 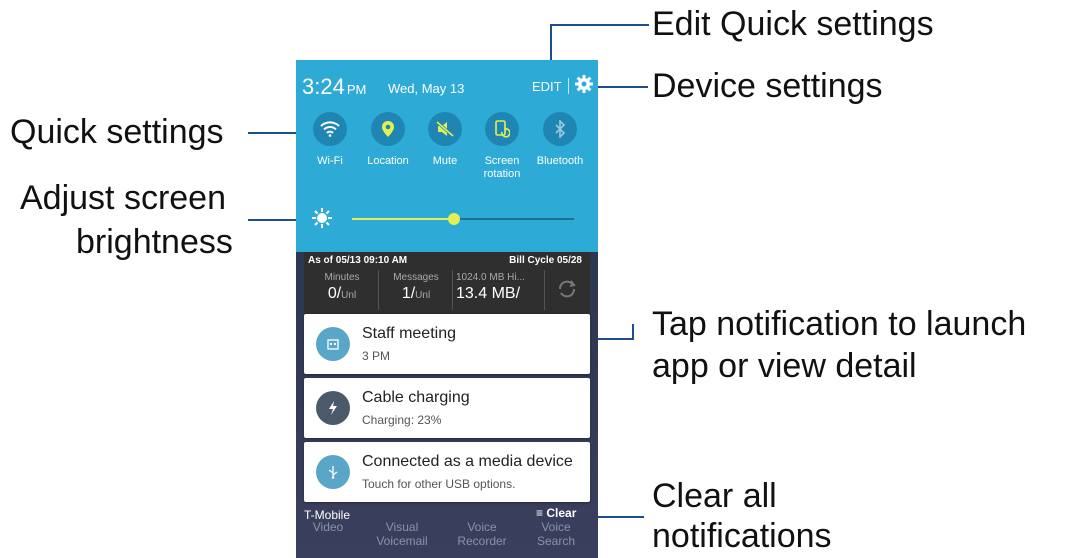 What do you see at coordinates (402, 534) in the screenshot?
I see `app-label: Visual Voicemail` at bounding box center [402, 534].